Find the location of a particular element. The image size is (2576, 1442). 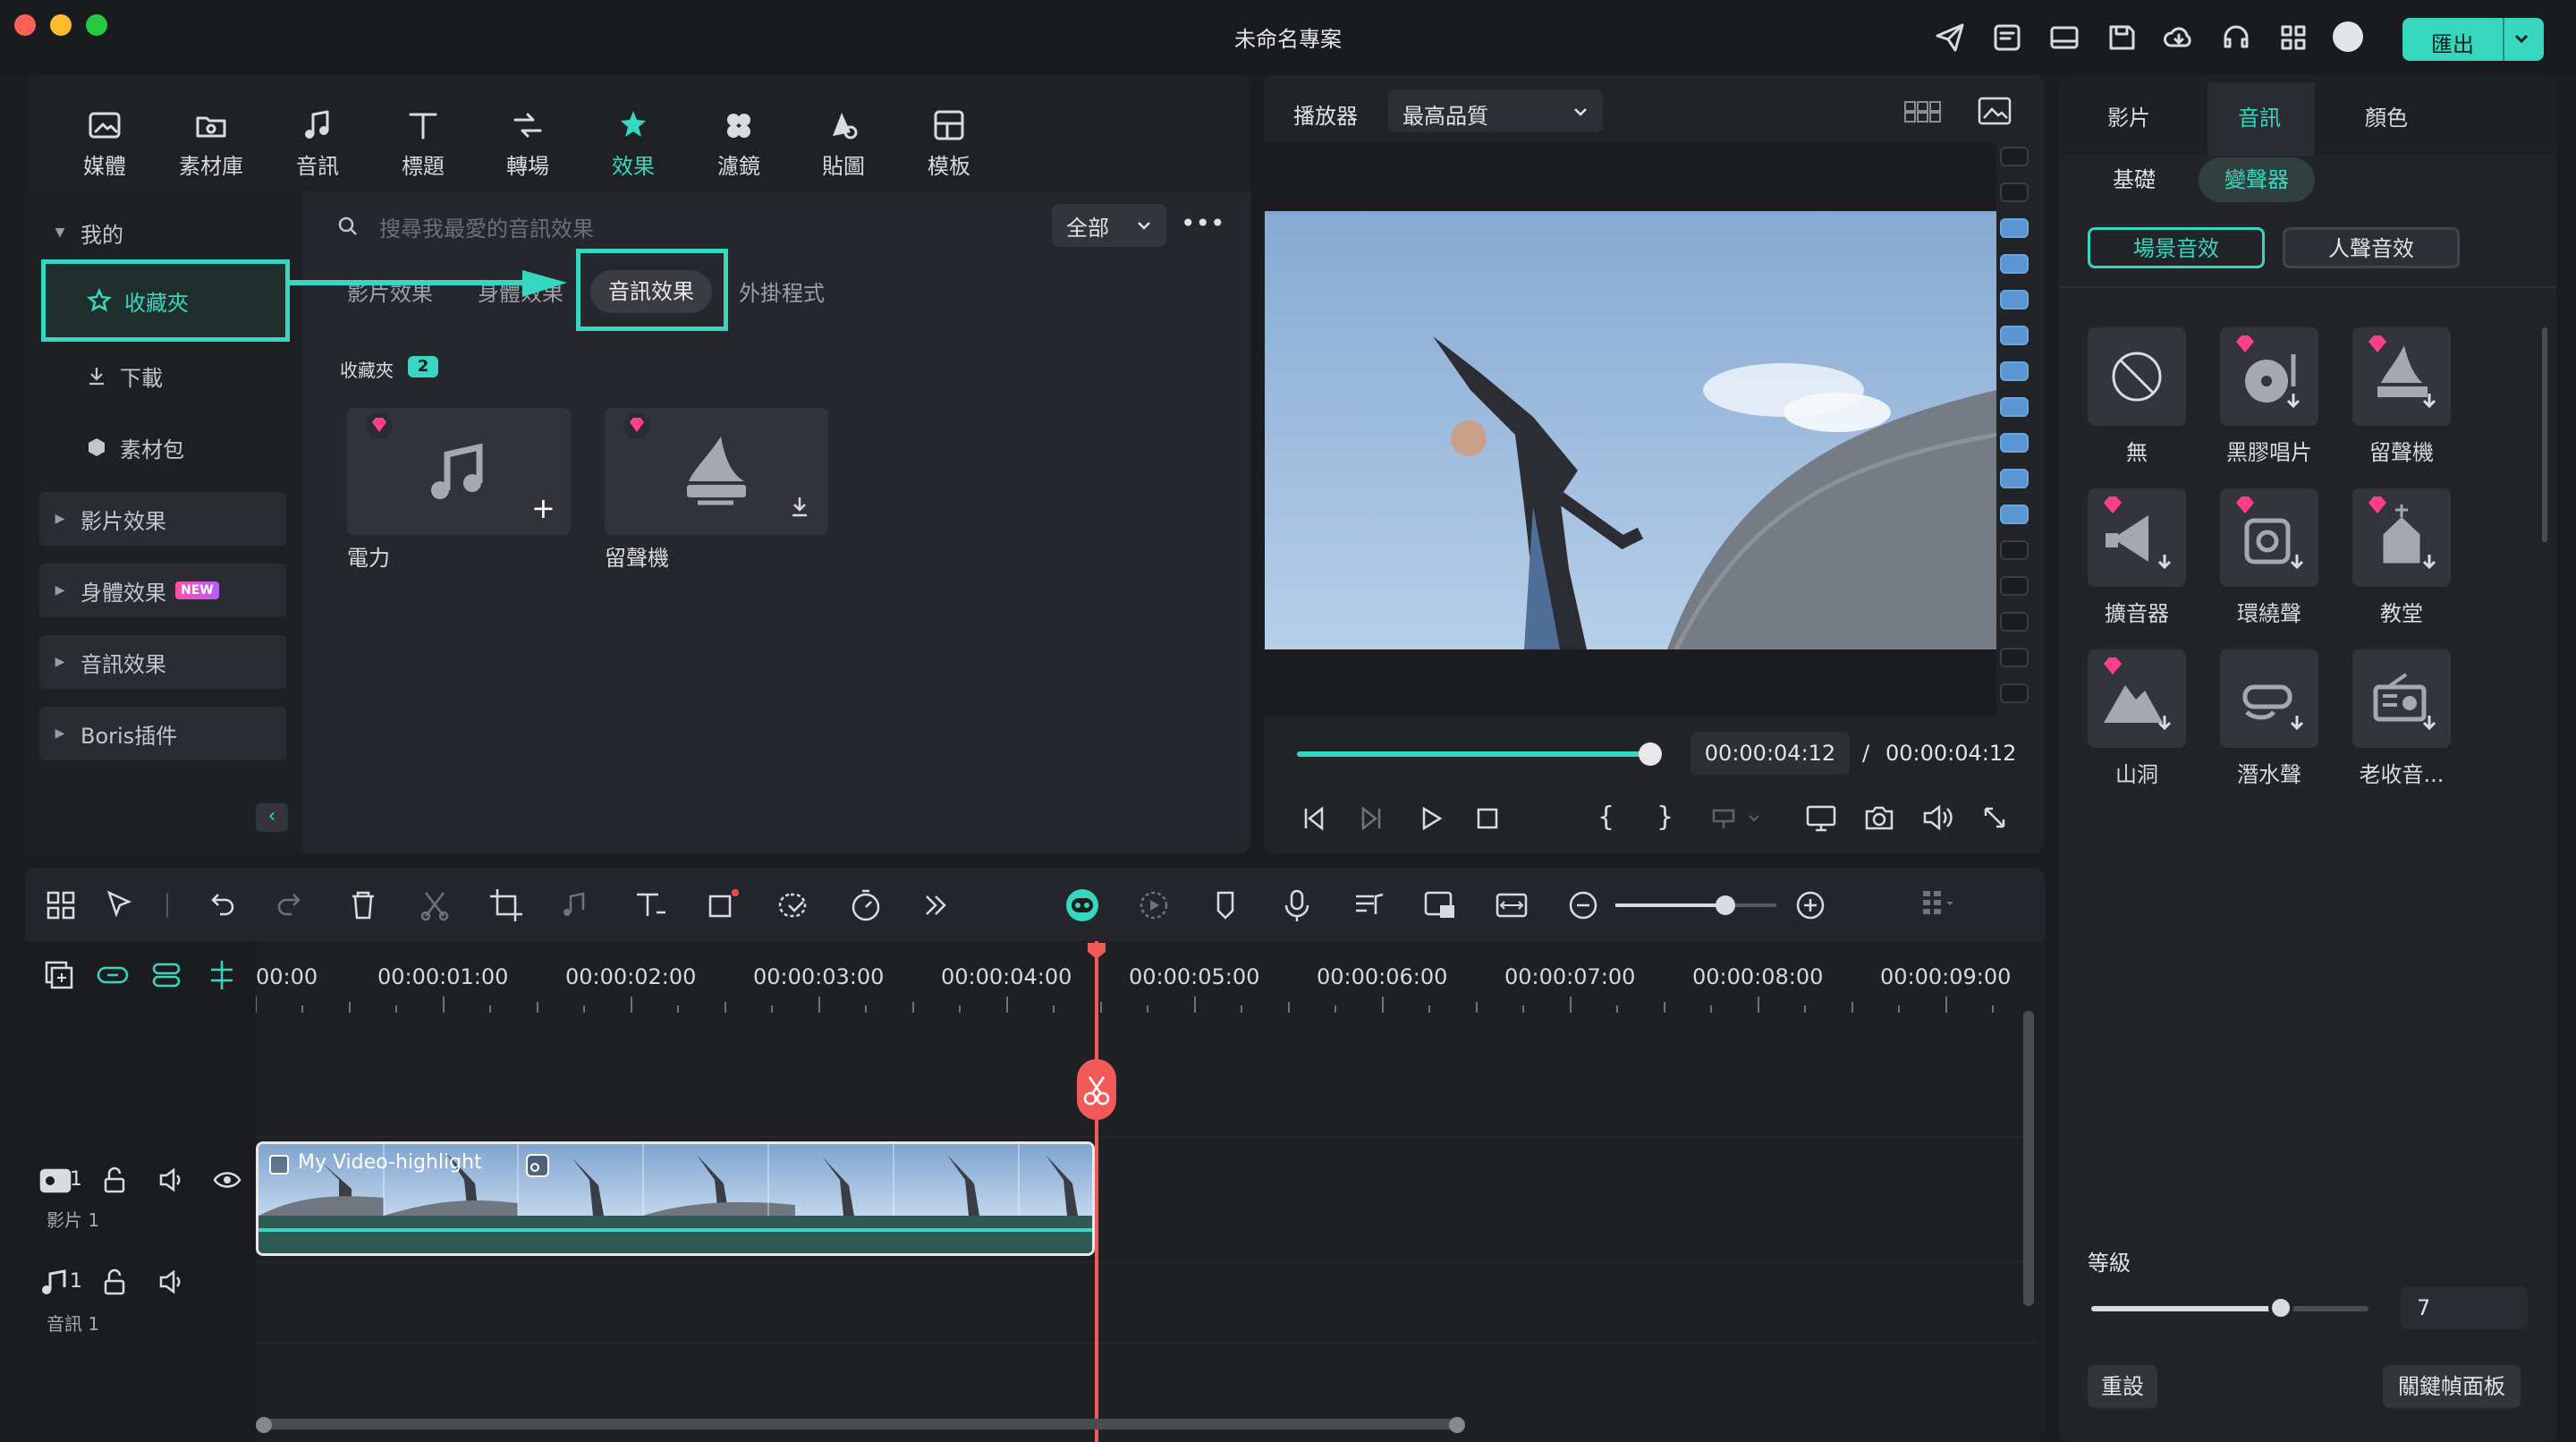

text-tool-icon is located at coordinates (649, 905).